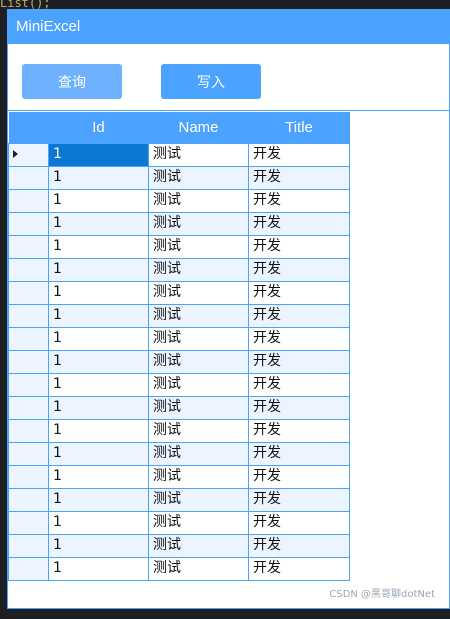 Image resolution: width=450 pixels, height=619 pixels. Describe the element at coordinates (299, 127) in the screenshot. I see `column-header-title: Title` at that location.